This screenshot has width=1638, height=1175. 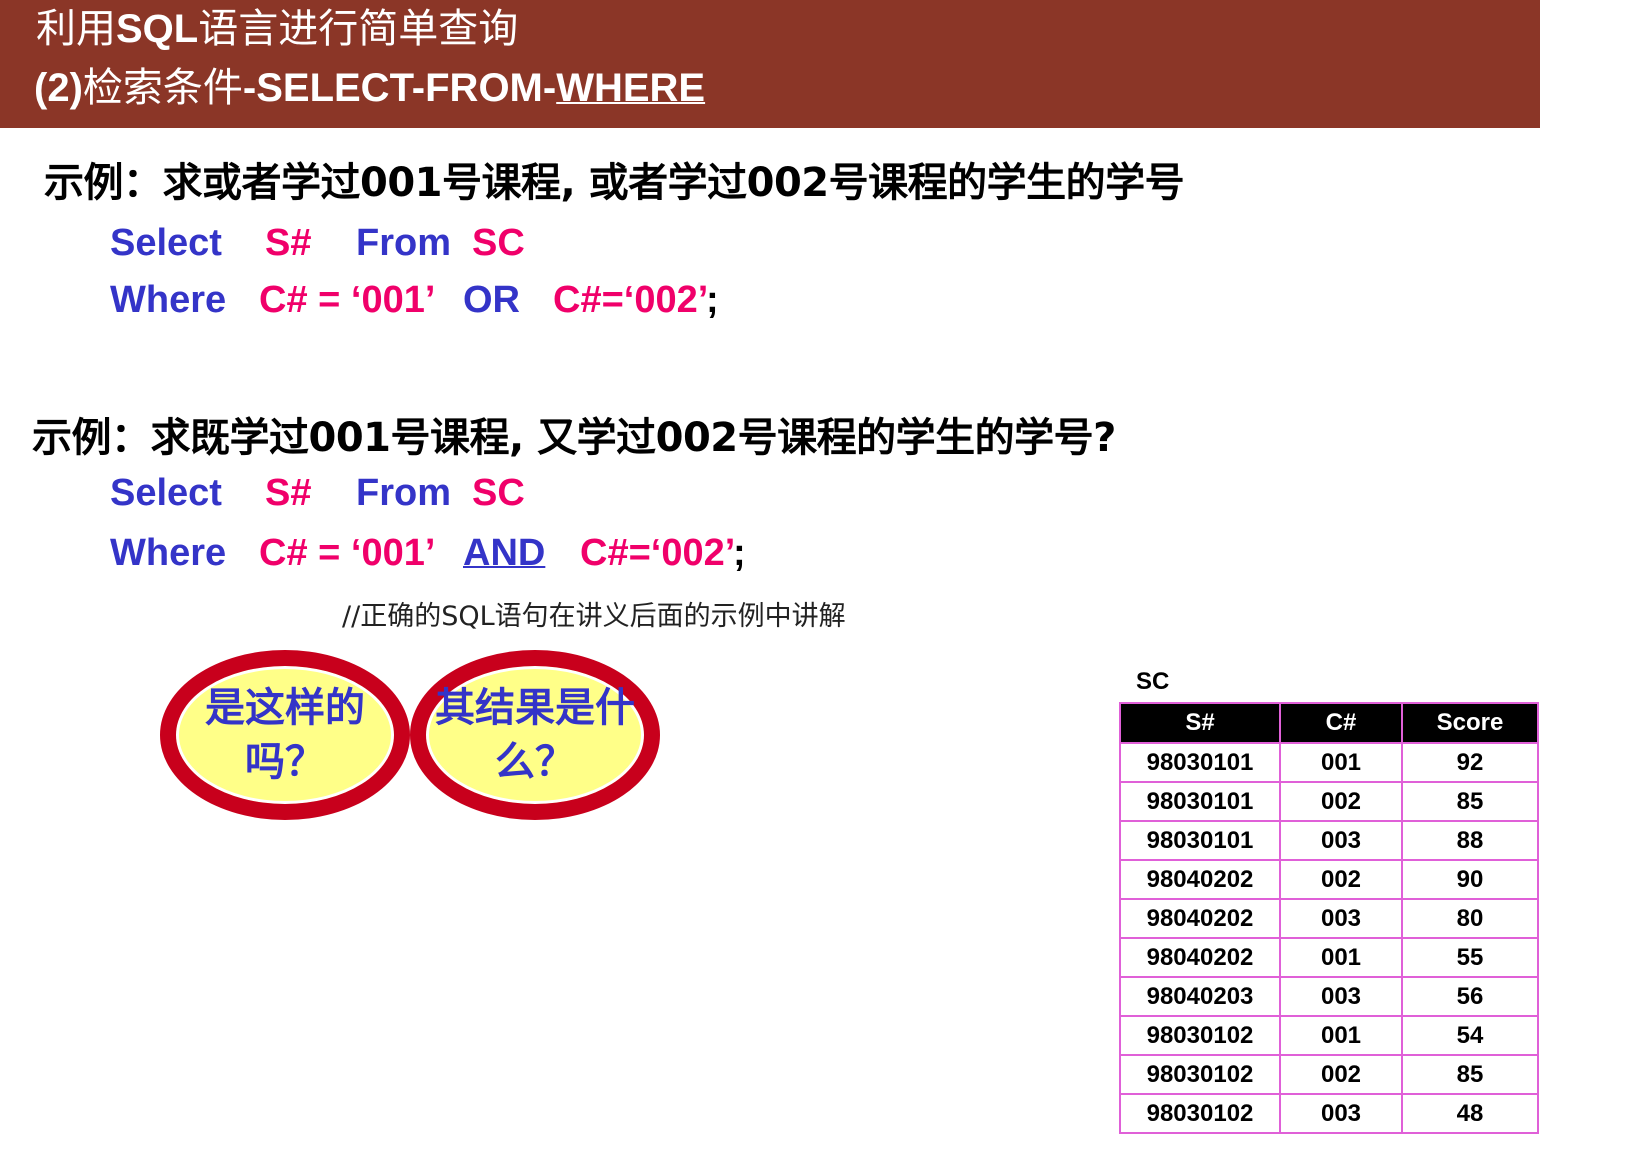 I want to click on sql-comment-note: //正确的SQL语句在讲义后面的示例中讲解, so click(x=594, y=616).